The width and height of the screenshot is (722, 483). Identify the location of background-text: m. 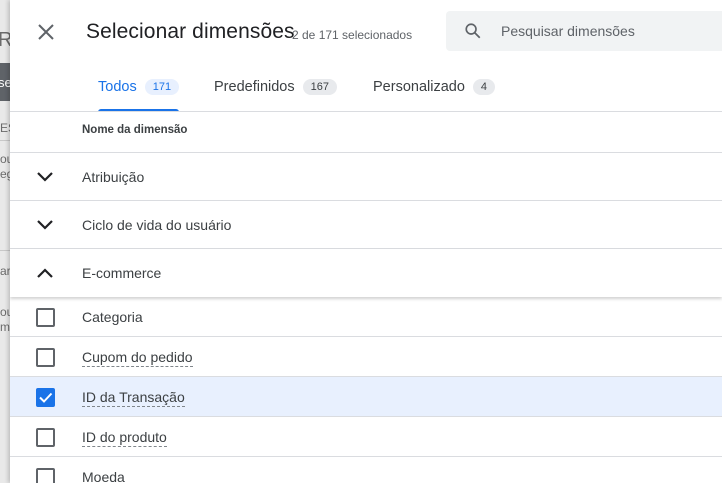
(5, 327).